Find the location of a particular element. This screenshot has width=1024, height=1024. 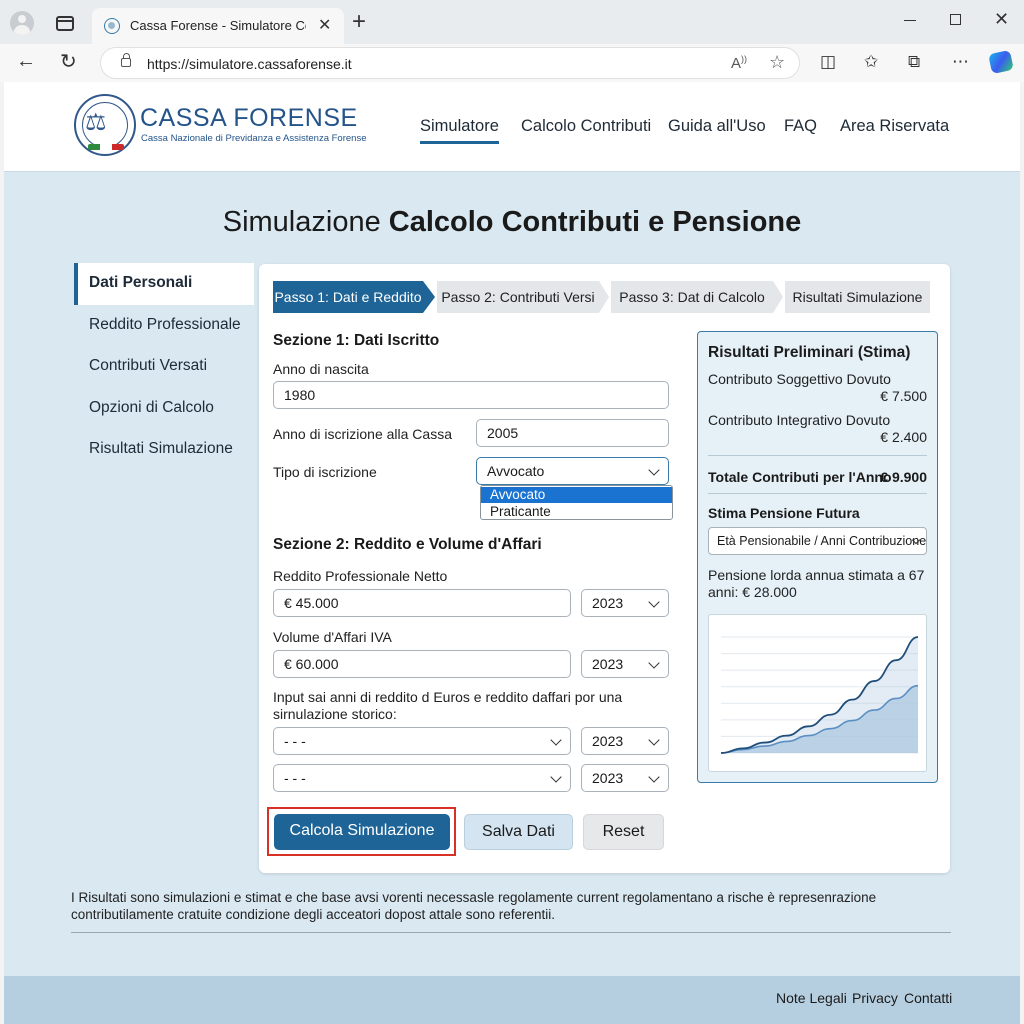

scales-icon: ⚖ is located at coordinates (96, 122).